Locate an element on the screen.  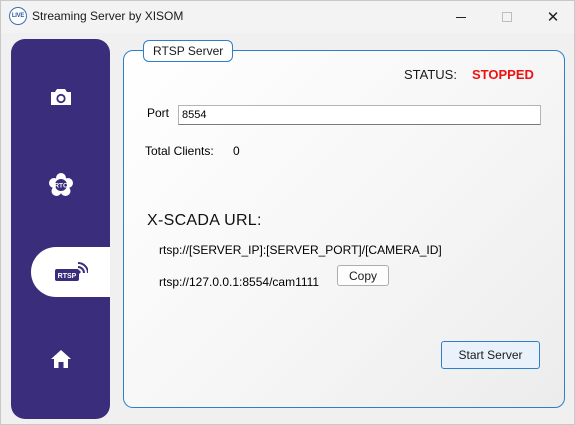
window-title: Streaming Server by XISOM is located at coordinates (108, 16).